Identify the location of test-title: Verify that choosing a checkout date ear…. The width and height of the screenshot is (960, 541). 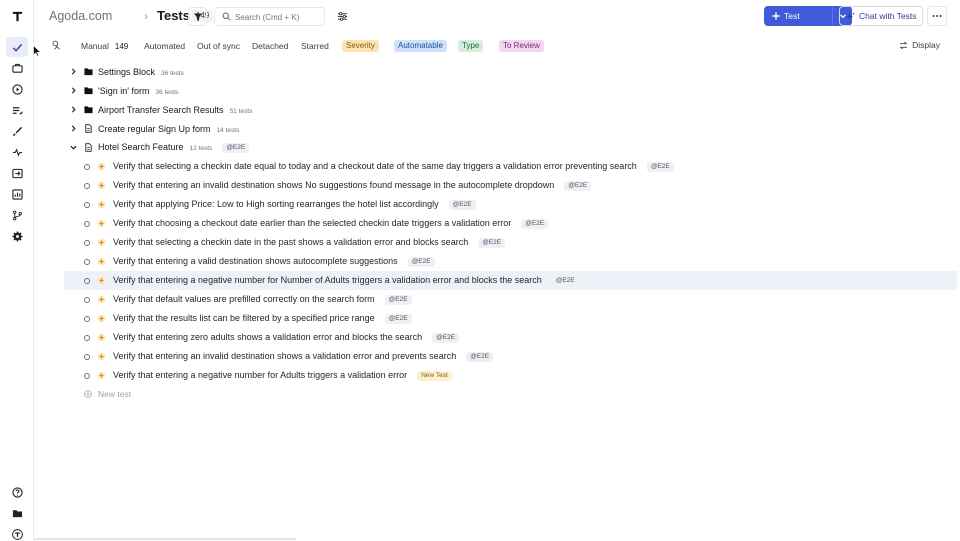
(312, 223).